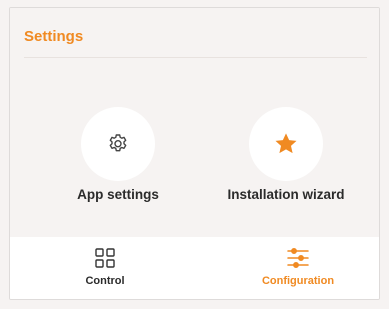 The width and height of the screenshot is (389, 309). I want to click on nav-configuration-label: Configuration, so click(298, 281).